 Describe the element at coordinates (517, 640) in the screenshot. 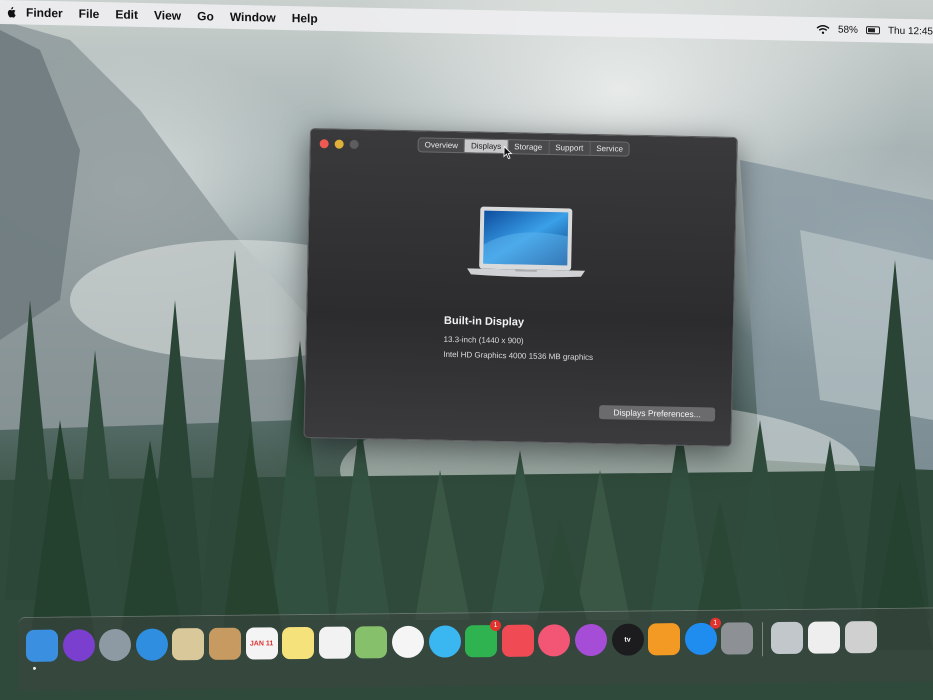

I see `news-icon` at that location.